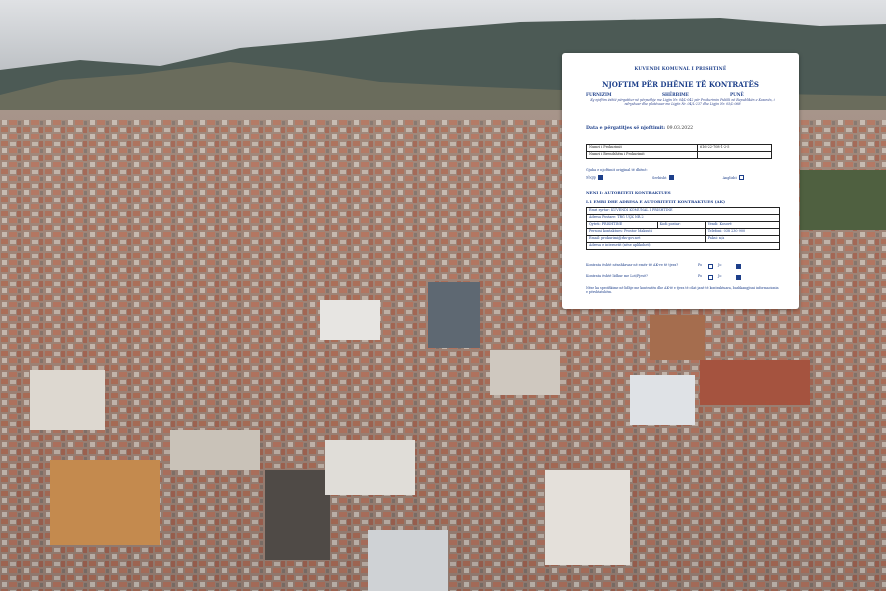 Image resolution: width=886 pixels, height=591 pixels. I want to click on language-english: Anglisht, so click(729, 177).